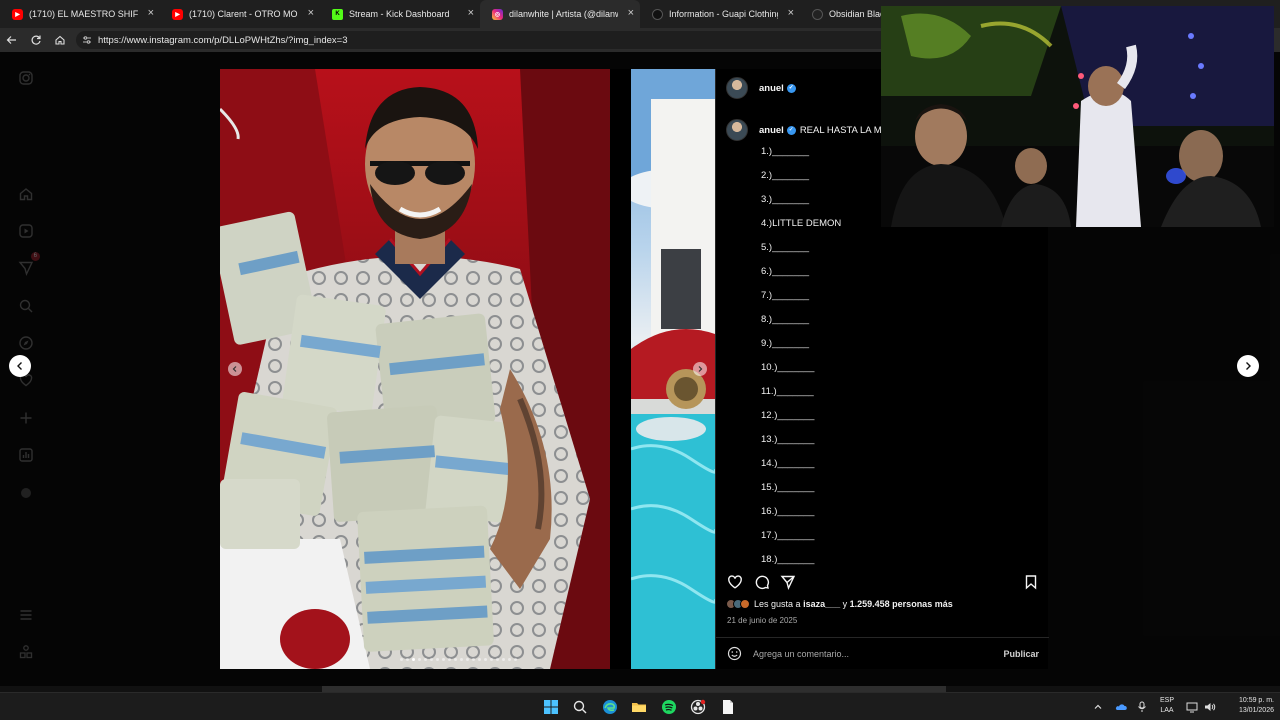 This screenshot has width=1280, height=720. I want to click on guapi-icon, so click(657, 14).